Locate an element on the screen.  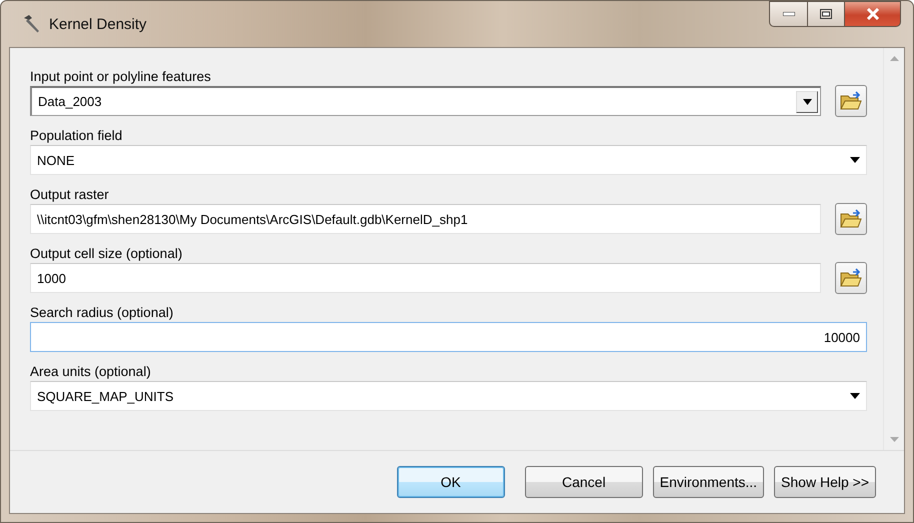
dropdown-field: NONE is located at coordinates (448, 160).